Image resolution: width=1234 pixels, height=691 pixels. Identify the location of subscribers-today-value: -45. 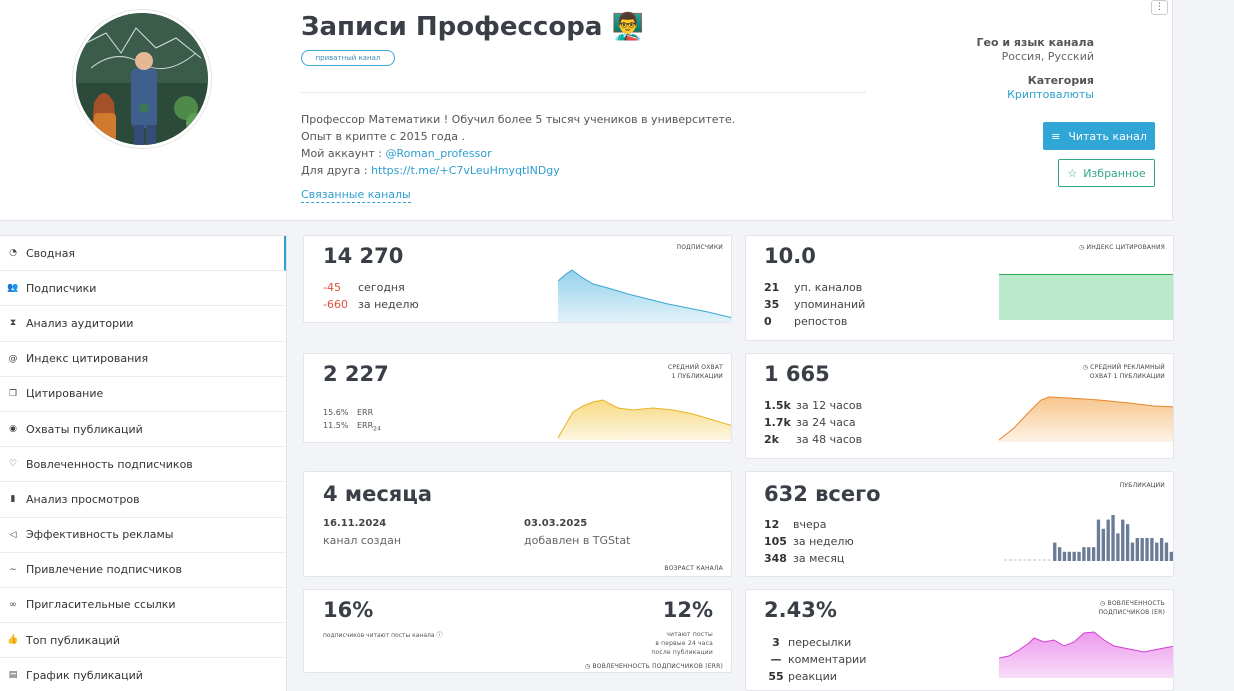
(332, 287).